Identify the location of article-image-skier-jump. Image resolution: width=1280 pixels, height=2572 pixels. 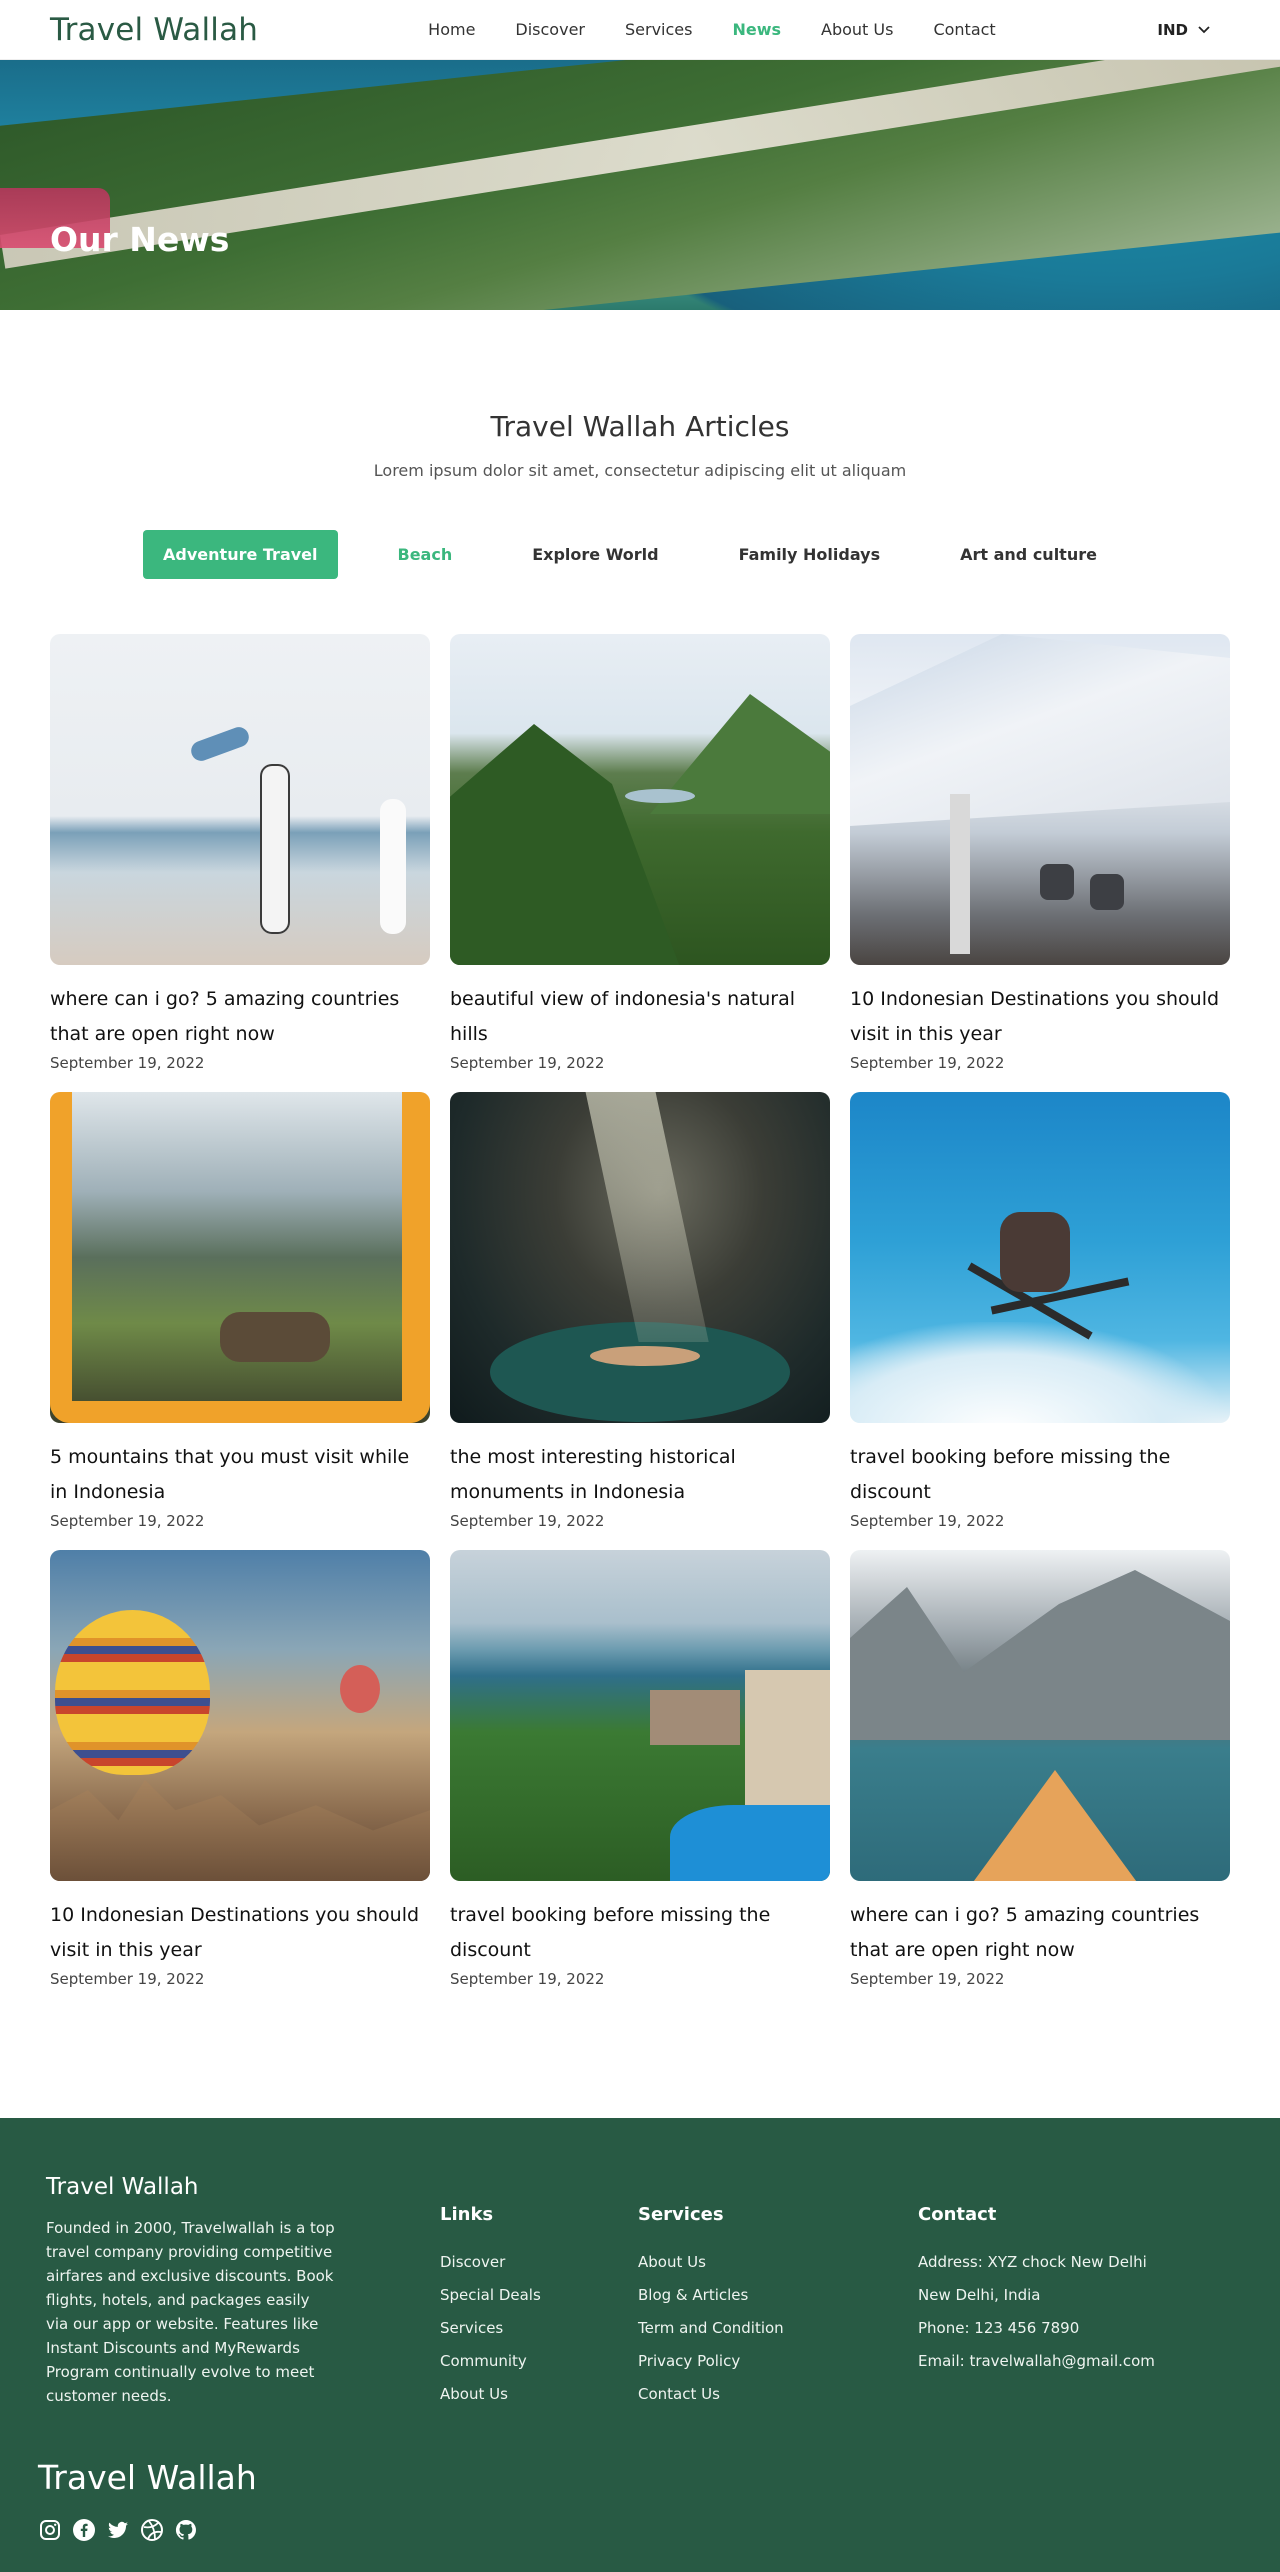
(1040, 1257).